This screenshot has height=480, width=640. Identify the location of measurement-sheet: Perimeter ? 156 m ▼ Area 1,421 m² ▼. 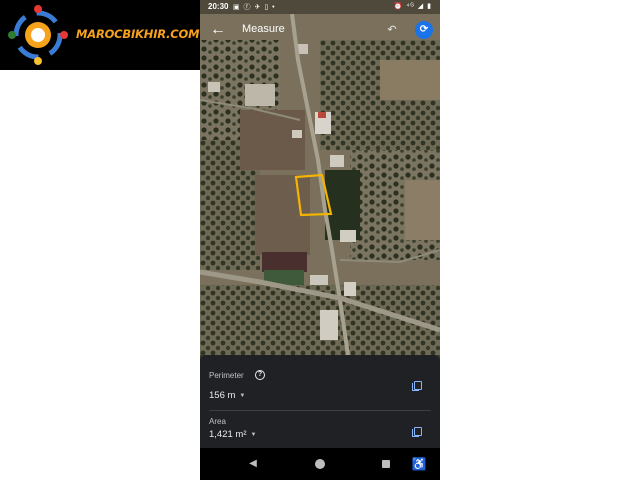
(320, 401).